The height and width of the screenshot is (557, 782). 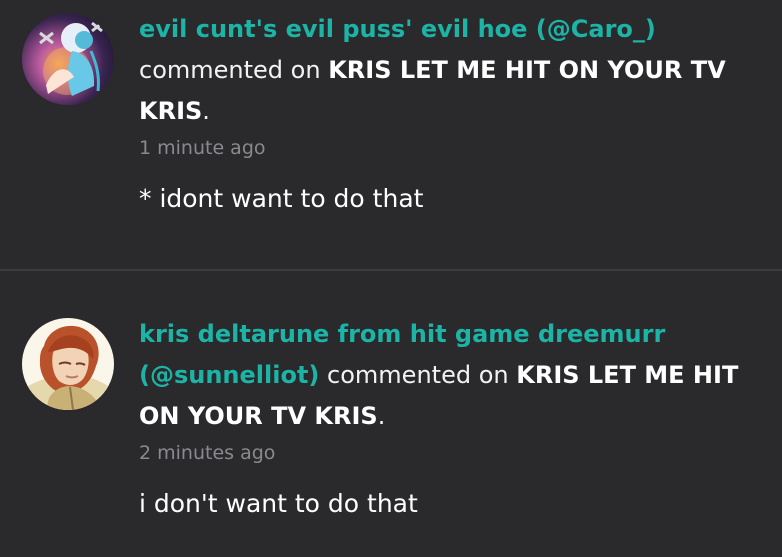 I want to click on user-link: evil cunt's evil puss' evil hoe (@Caro_), so click(x=397, y=29).